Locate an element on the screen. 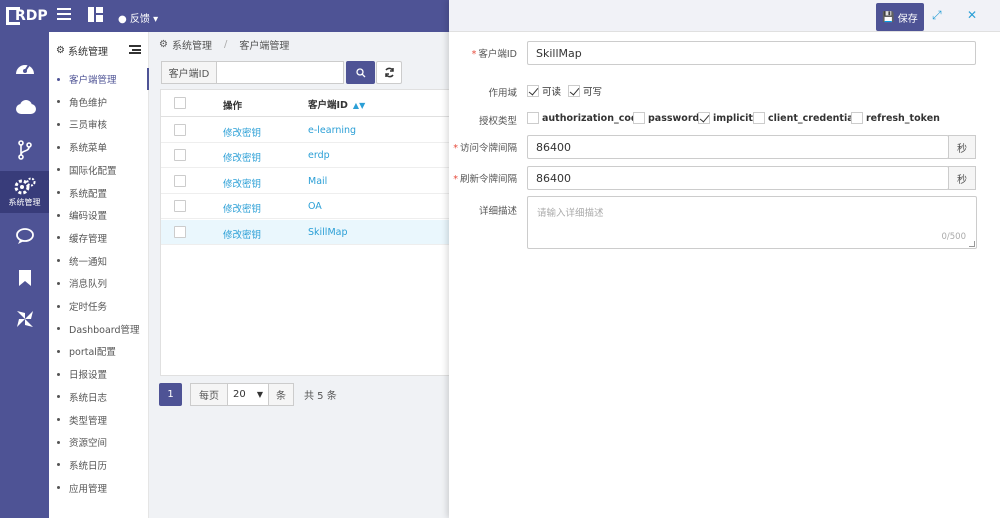 This screenshot has width=1000, height=518. submenu-item: 系统日历 is located at coordinates (99, 465).